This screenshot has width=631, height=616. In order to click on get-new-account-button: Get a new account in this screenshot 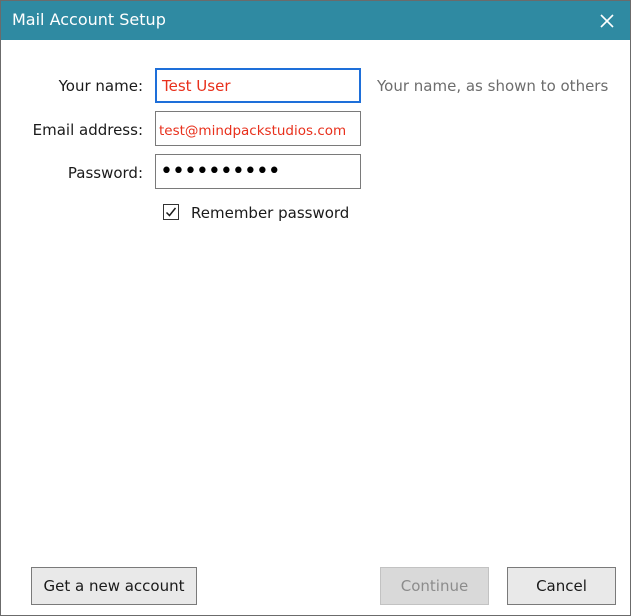, I will do `click(114, 586)`.